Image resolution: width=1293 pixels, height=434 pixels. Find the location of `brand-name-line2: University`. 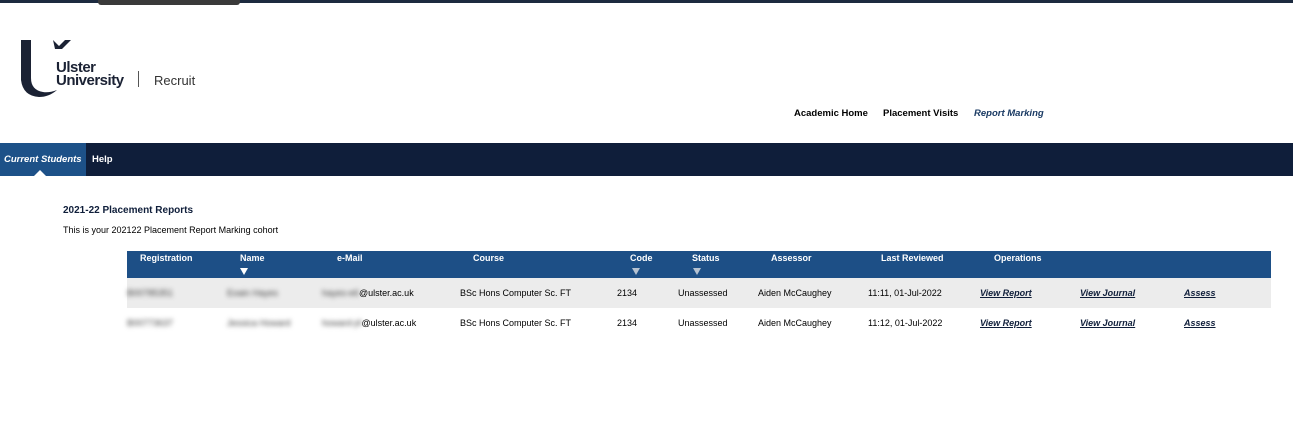

brand-name-line2: University is located at coordinates (90, 80).